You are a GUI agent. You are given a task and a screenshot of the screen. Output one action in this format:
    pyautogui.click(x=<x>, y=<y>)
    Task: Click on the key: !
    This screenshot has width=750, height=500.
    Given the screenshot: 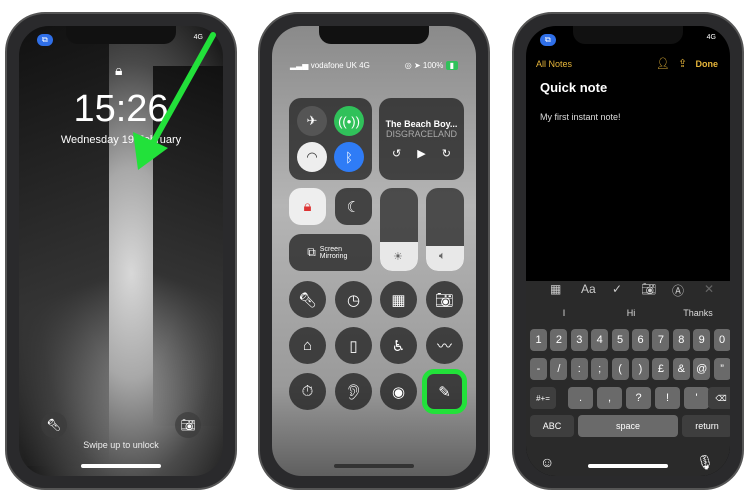 What is the action you would take?
    pyautogui.click(x=667, y=398)
    